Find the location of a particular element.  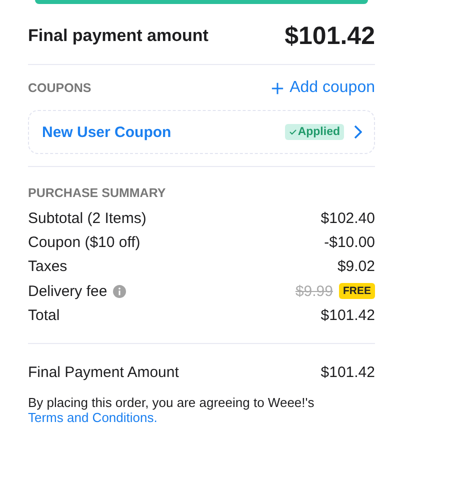

coupon-name: New User Coupon is located at coordinates (107, 132).